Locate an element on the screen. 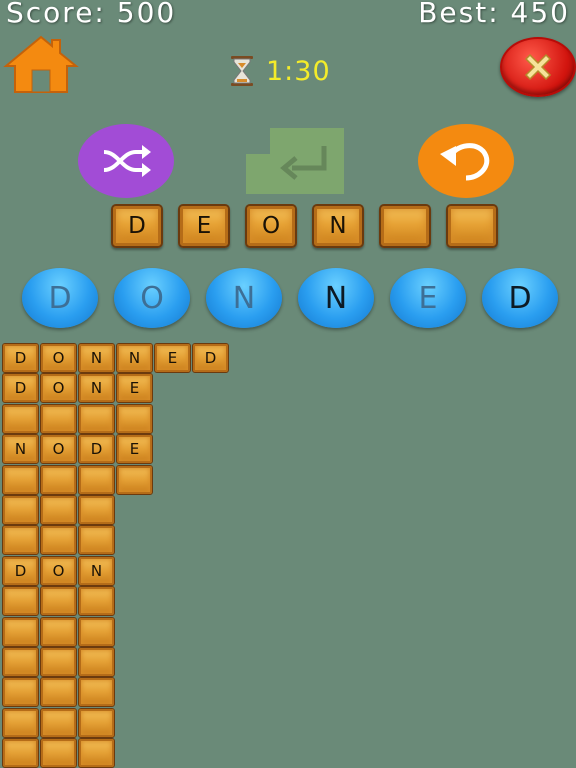 The width and height of the screenshot is (576, 768). letter-bubble: O is located at coordinates (152, 298).